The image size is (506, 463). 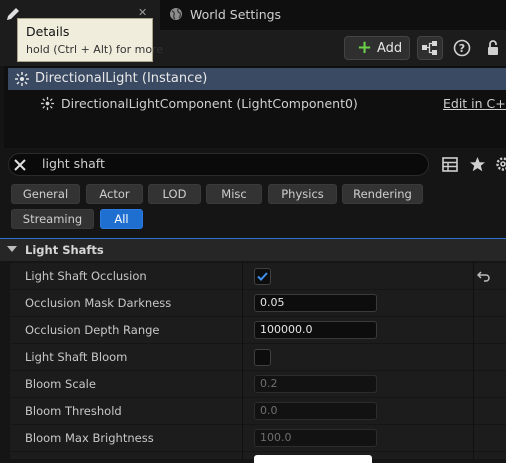 What do you see at coordinates (98, 303) in the screenshot?
I see `prop-label-occlusion-mask-darkness: Occlusion Mask Darkness` at bounding box center [98, 303].